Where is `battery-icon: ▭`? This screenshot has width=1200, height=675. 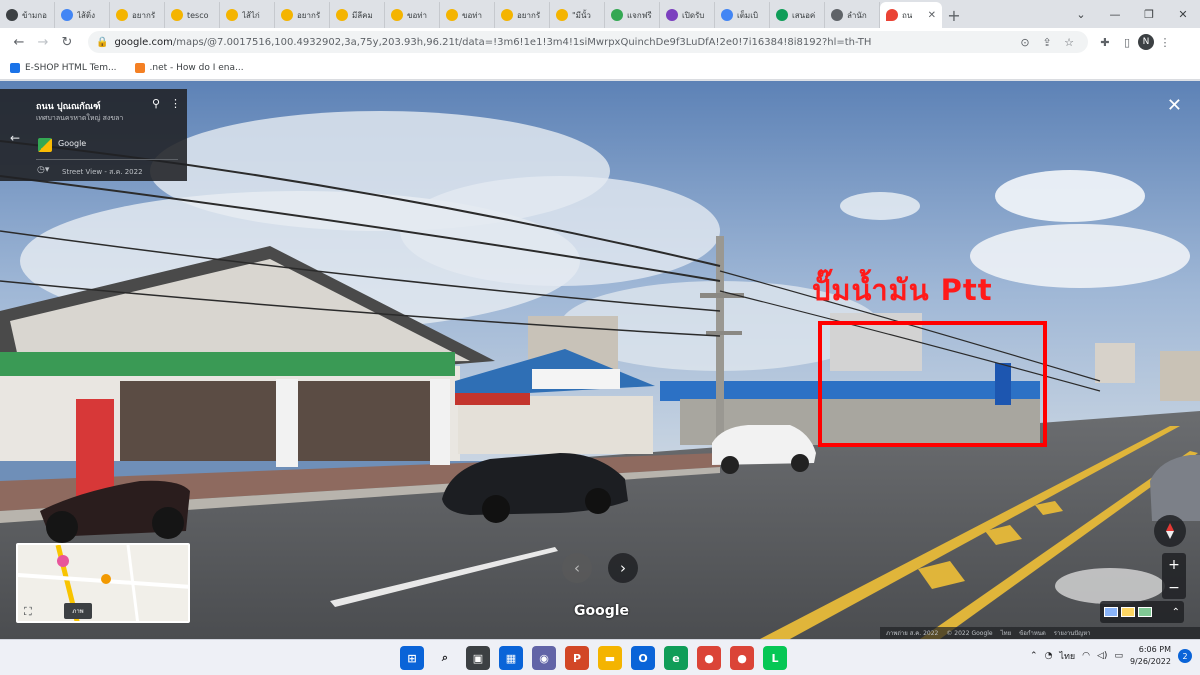 battery-icon: ▭ is located at coordinates (1118, 656).